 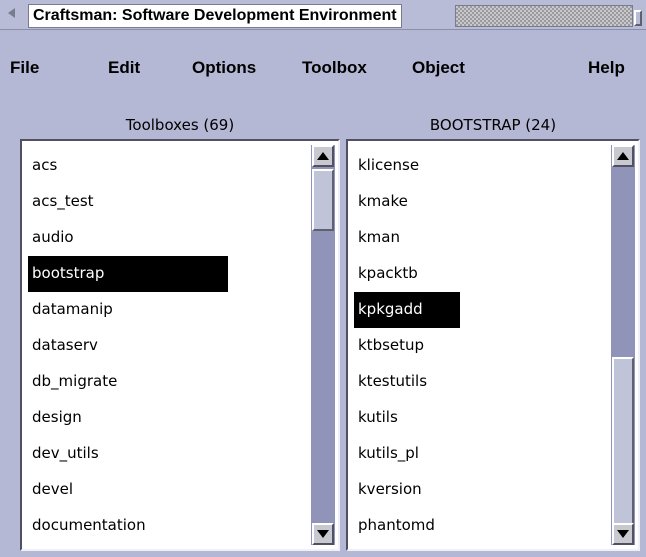 I want to click on menu-file: File, so click(x=24, y=68).